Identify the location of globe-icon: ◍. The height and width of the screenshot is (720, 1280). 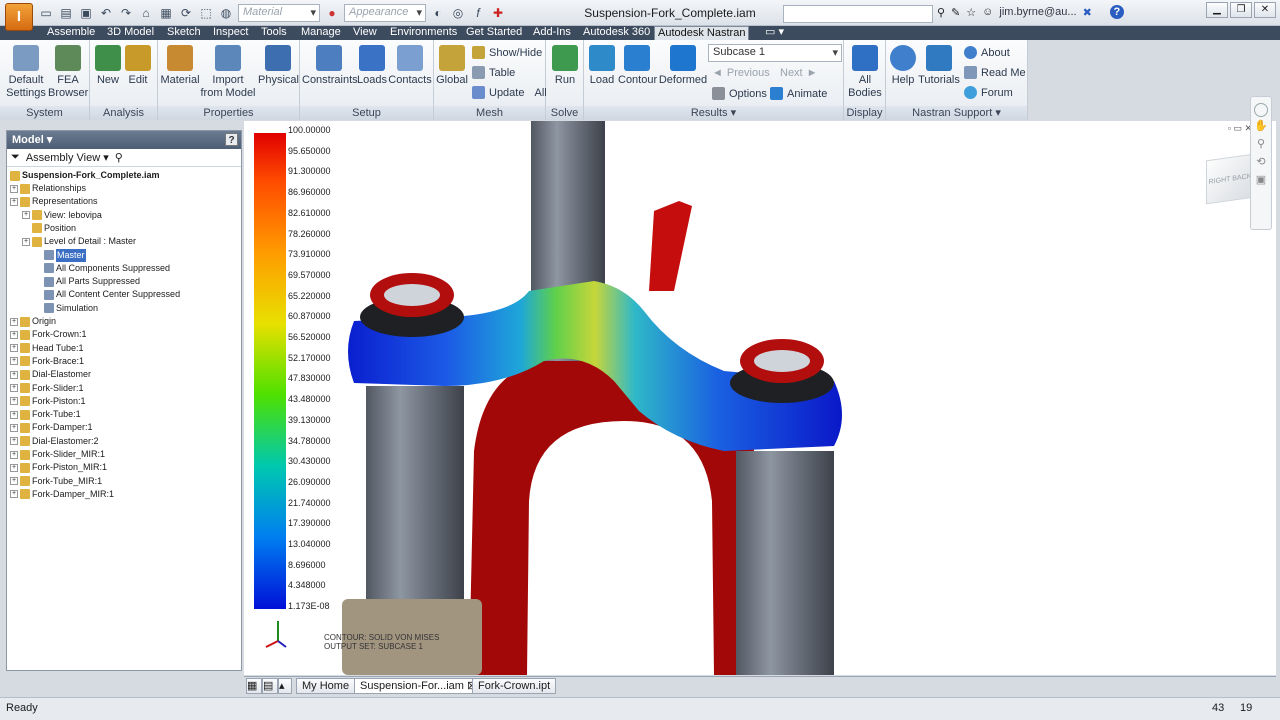
(226, 13).